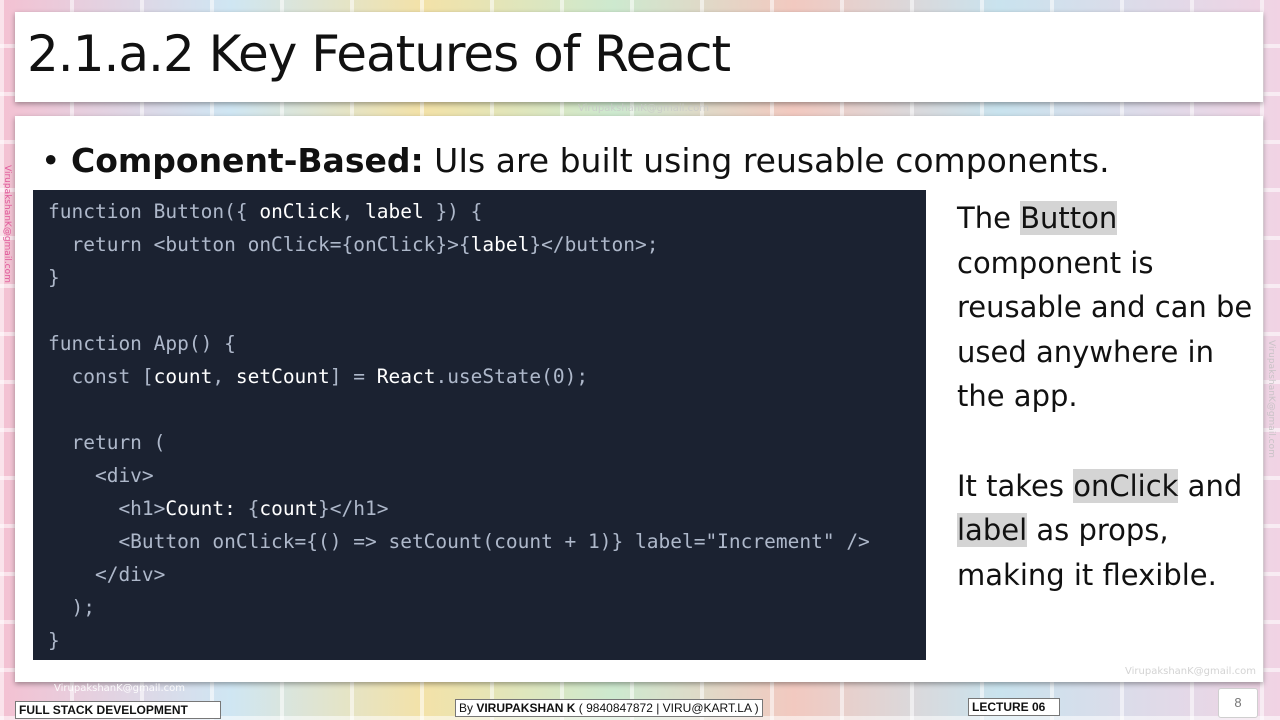 The image size is (1280, 720). Describe the element at coordinates (1126, 485) in the screenshot. I see `highlight-onclick: onClick` at that location.